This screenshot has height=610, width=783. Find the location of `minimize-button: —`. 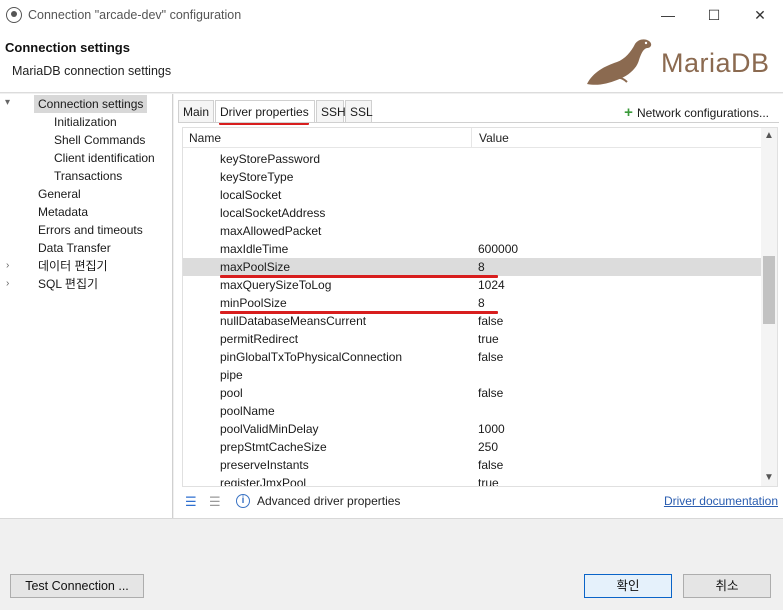

minimize-button: — is located at coordinates (668, 15).